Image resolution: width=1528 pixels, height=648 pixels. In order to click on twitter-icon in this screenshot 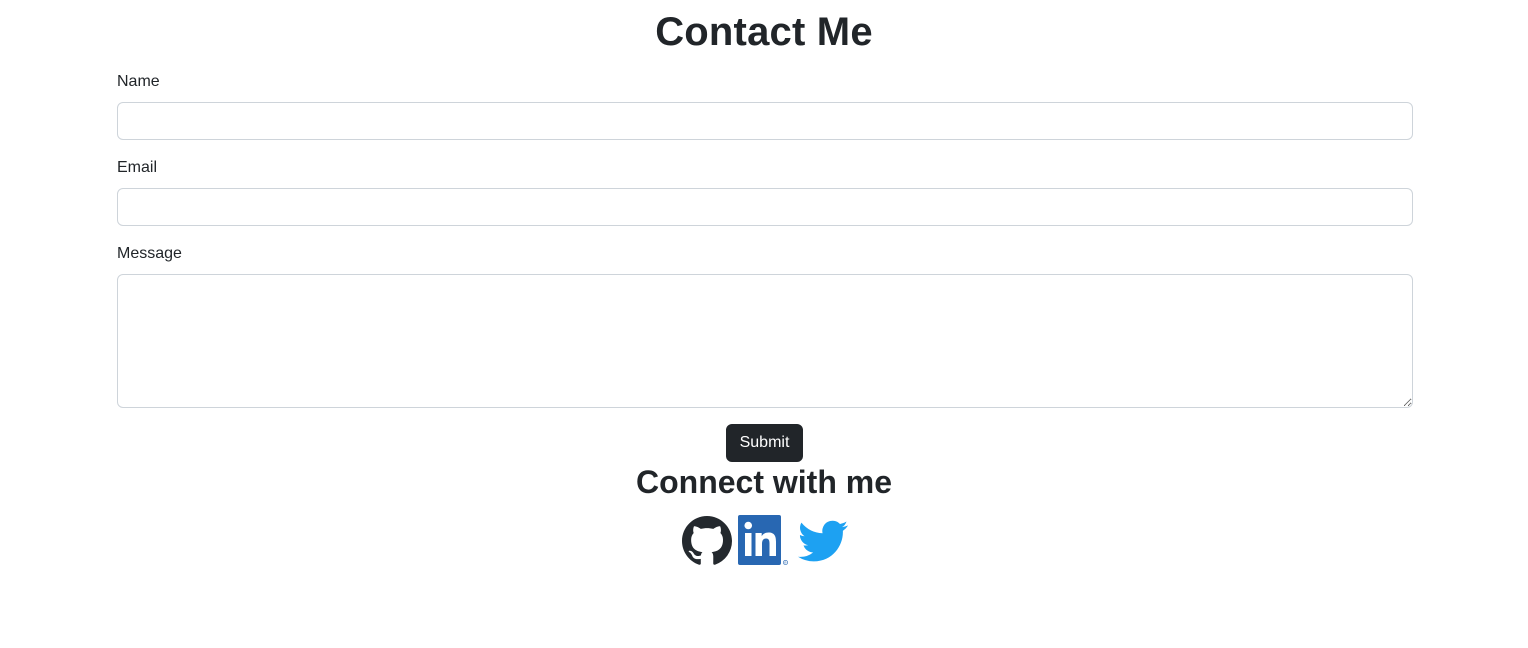, I will do `click(823, 541)`.